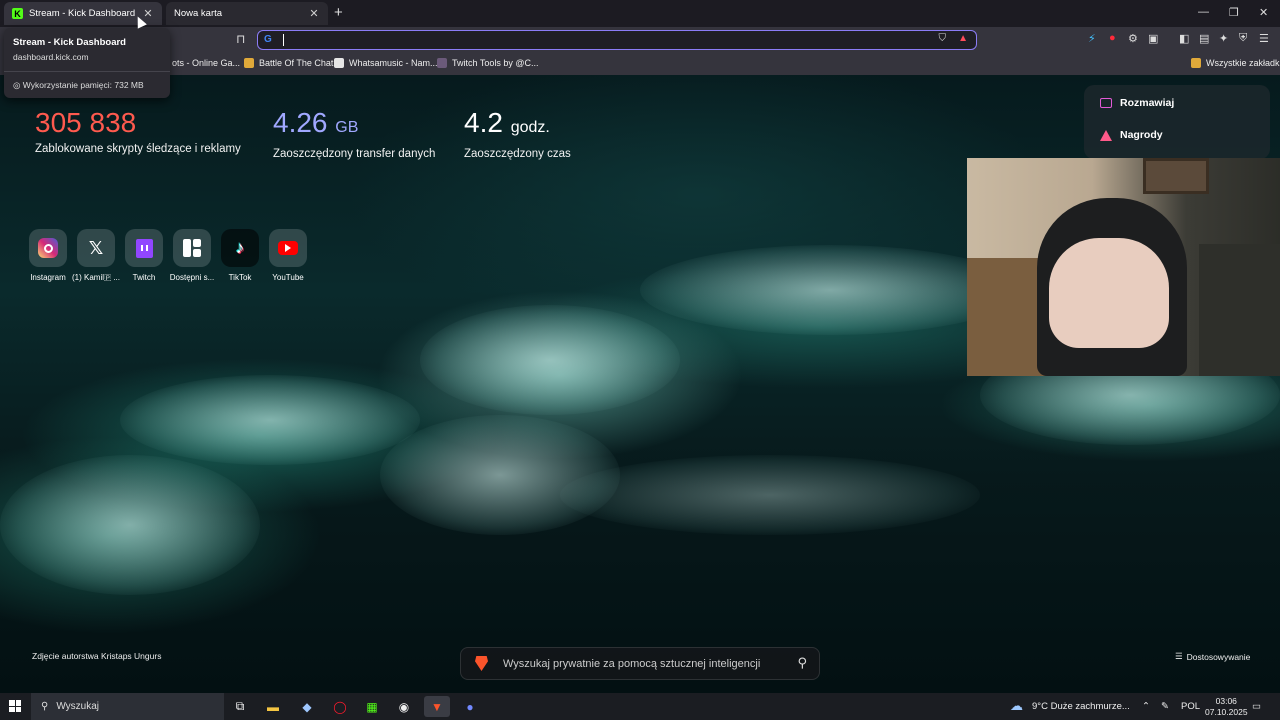 This screenshot has width=1280, height=720. Describe the element at coordinates (470, 706) in the screenshot. I see `discord-icon: ●` at that location.